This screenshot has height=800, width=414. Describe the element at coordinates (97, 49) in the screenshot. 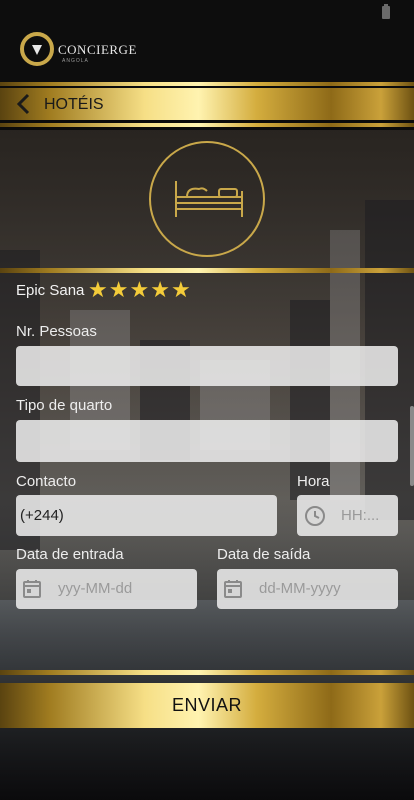

I see `brand-name: CONCIERGE` at that location.